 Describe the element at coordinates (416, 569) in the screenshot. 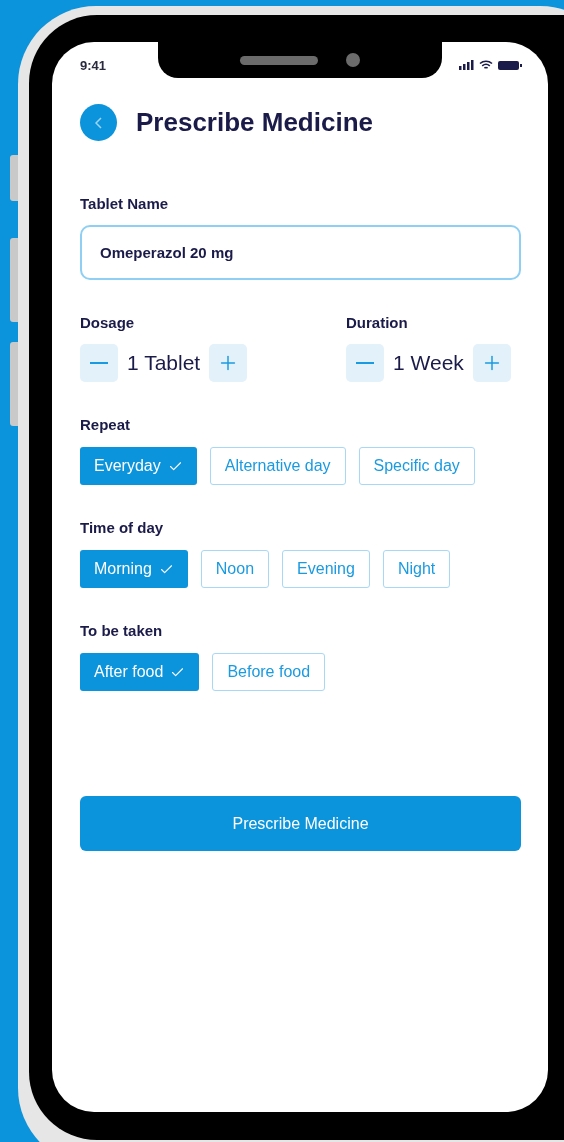

I see `option-chip: Night` at that location.